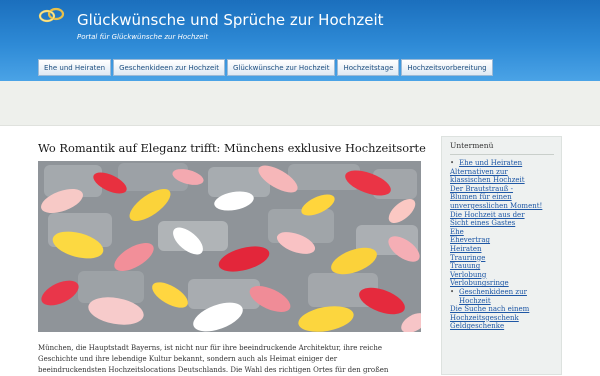 This screenshot has height=376, width=600. Describe the element at coordinates (496, 232) in the screenshot. I see `sidebar-subitem: Ehe` at that location.